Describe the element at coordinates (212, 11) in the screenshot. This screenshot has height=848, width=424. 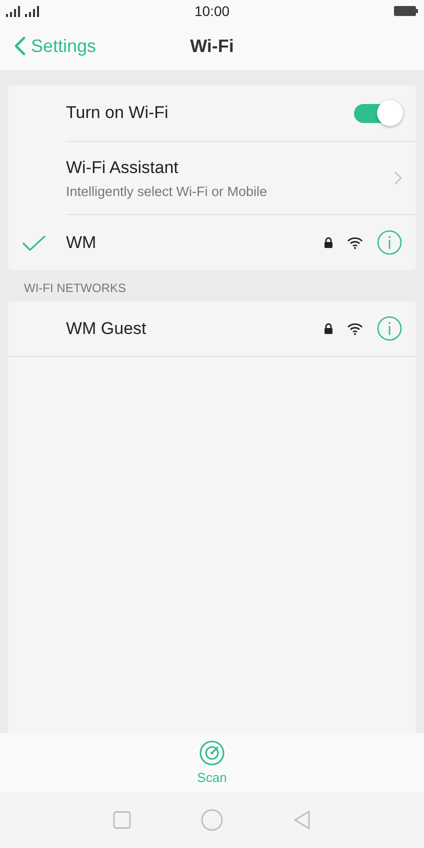
I see `status-time: 10:00` at that location.